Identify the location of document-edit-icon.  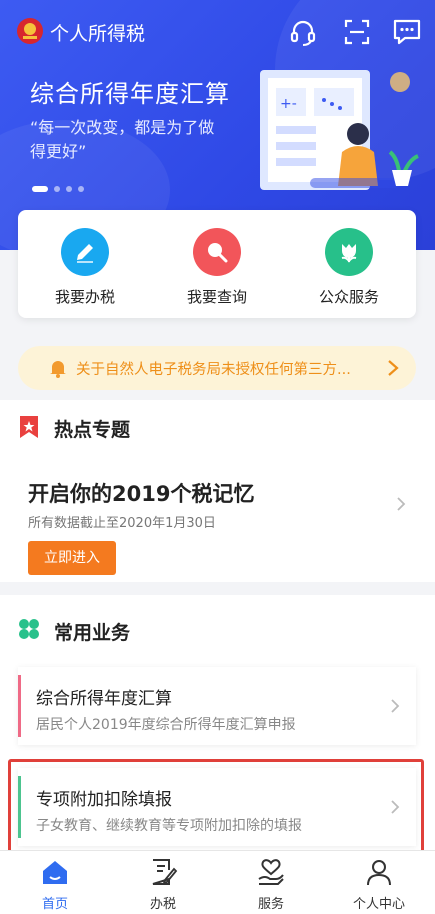
(165, 872).